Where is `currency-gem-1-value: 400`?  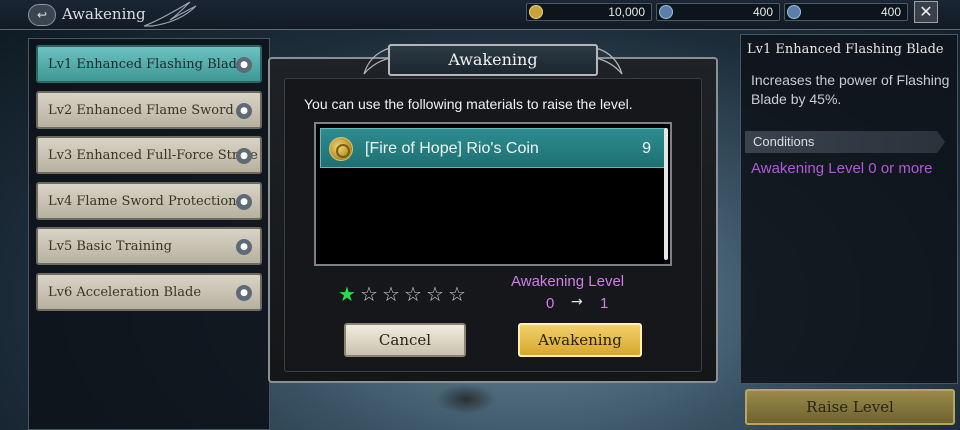 currency-gem-1-value: 400 is located at coordinates (762, 12).